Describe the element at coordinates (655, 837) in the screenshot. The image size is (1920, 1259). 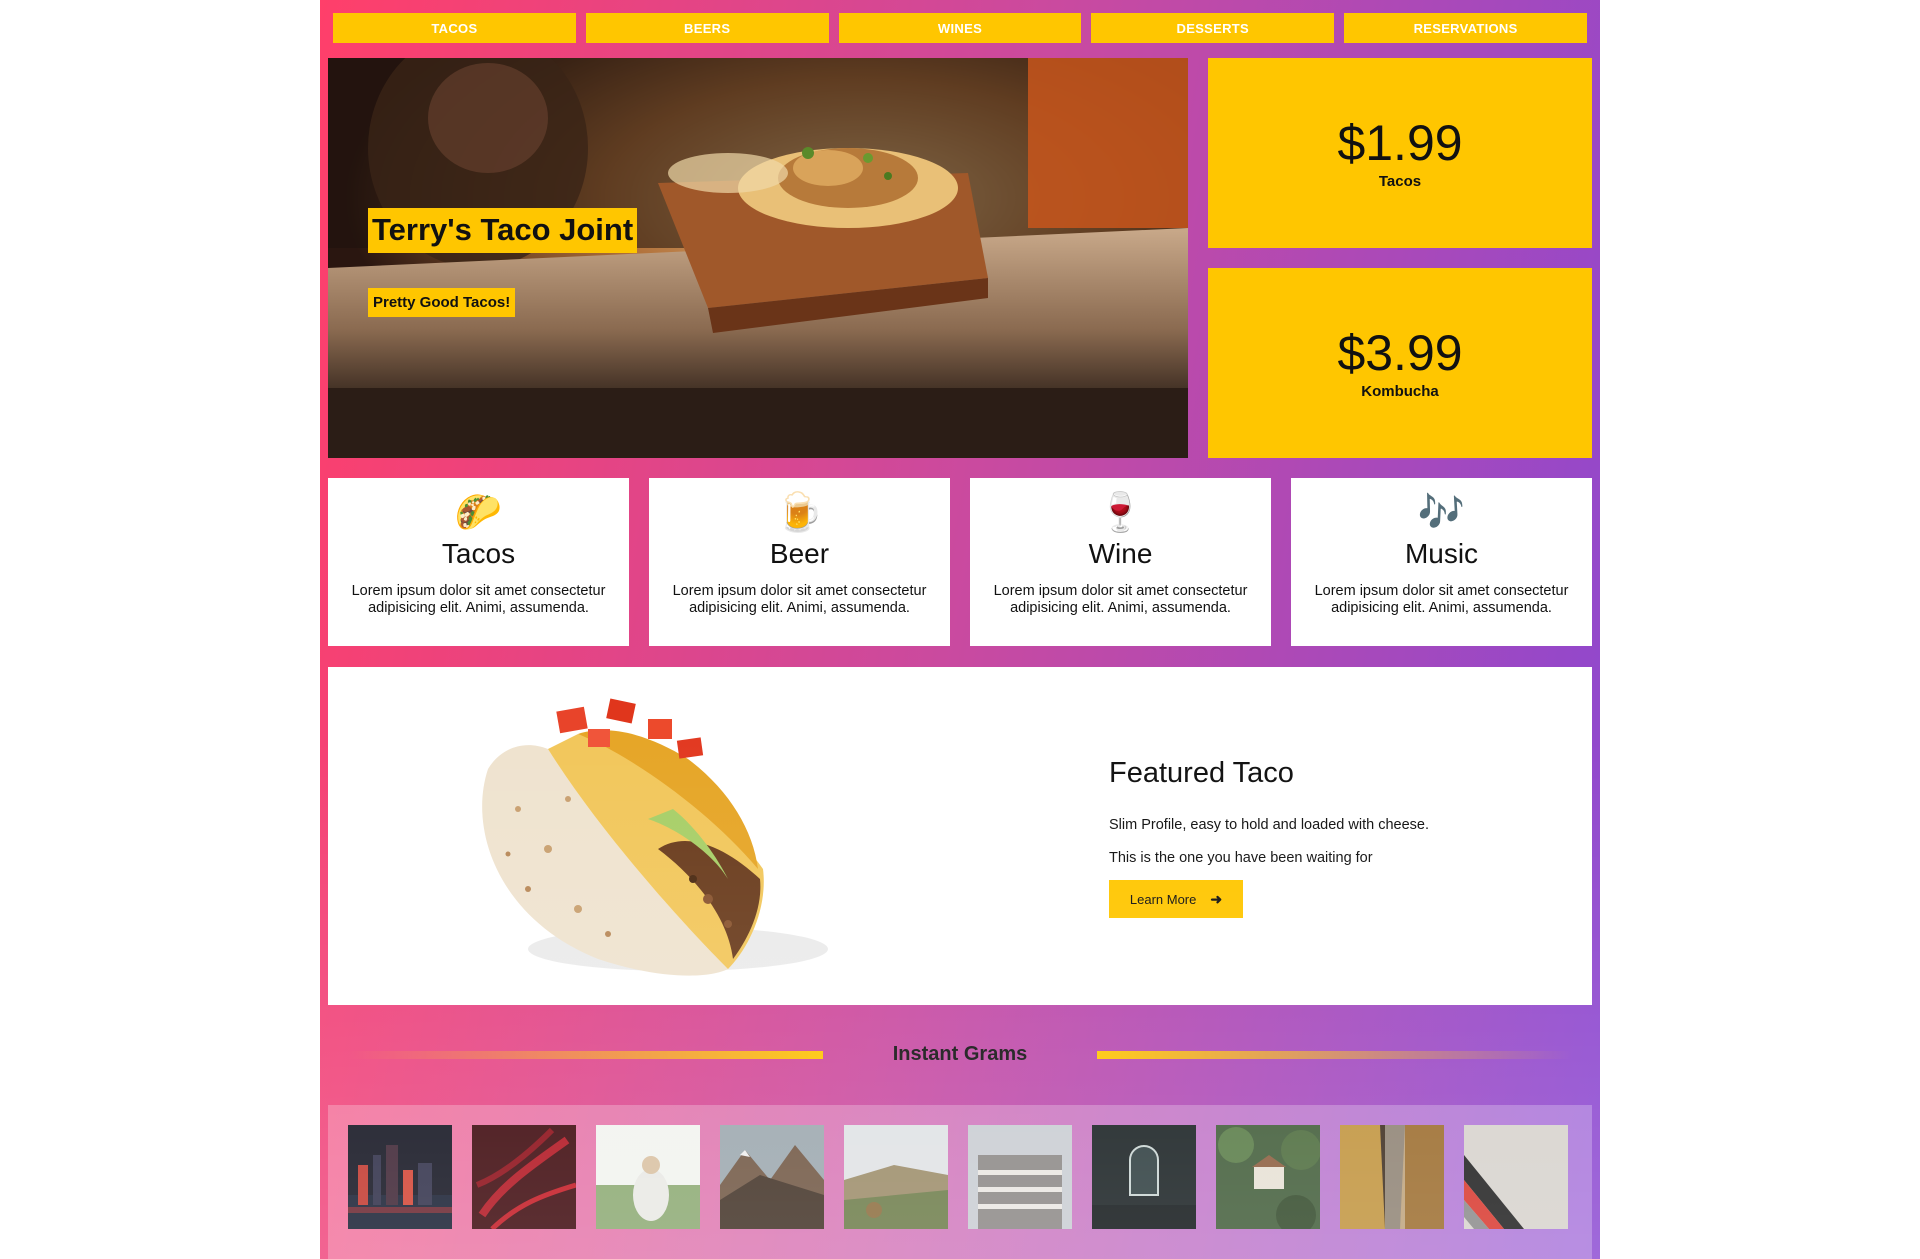
I see `featured-taco-image` at that location.